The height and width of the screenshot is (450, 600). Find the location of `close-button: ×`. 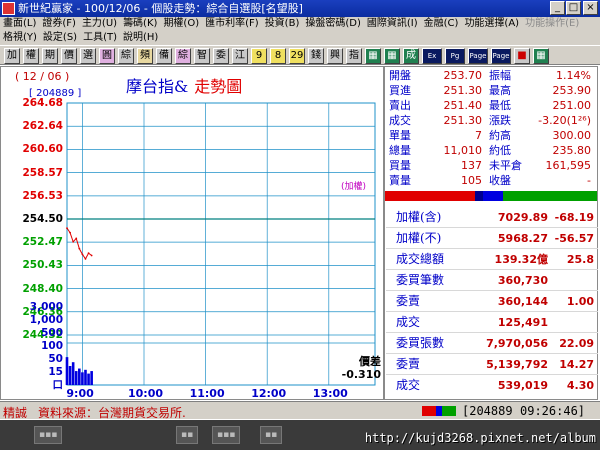

close-button: × is located at coordinates (590, 8).